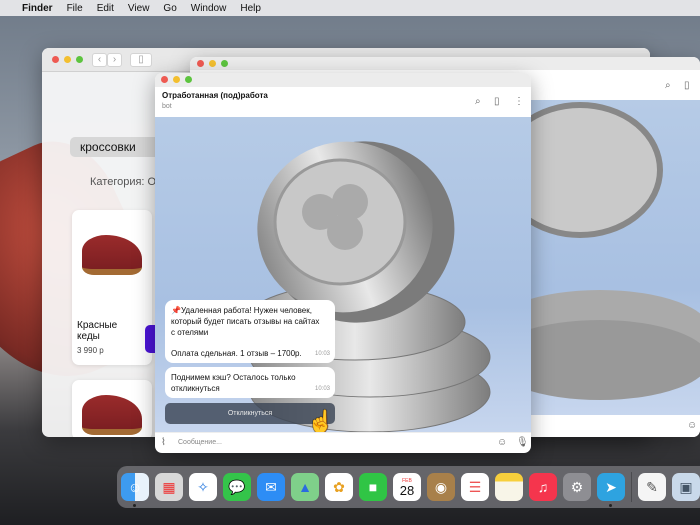  I want to click on product-card: Красные кеды 3 990 р, so click(116, 287).